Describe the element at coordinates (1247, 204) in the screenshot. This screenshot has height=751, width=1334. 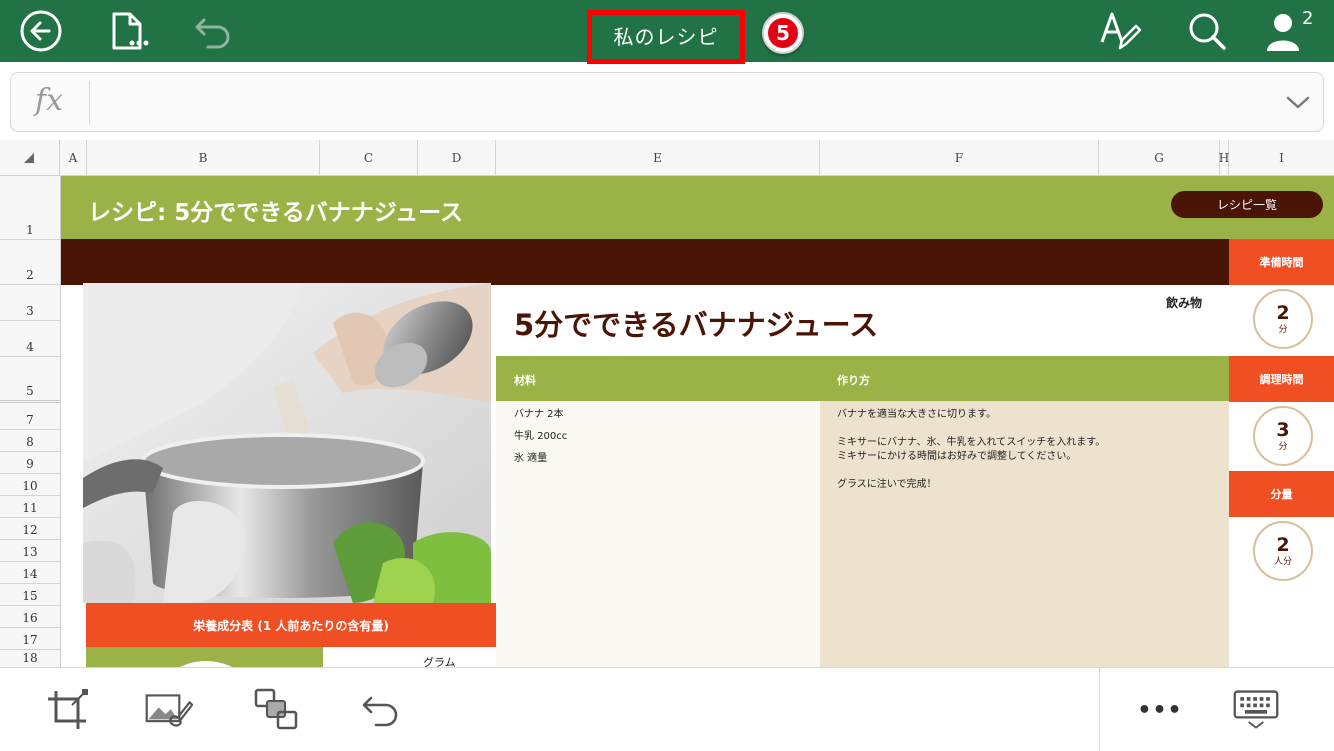
I see `recipe-list-button: レシピ一覧` at that location.